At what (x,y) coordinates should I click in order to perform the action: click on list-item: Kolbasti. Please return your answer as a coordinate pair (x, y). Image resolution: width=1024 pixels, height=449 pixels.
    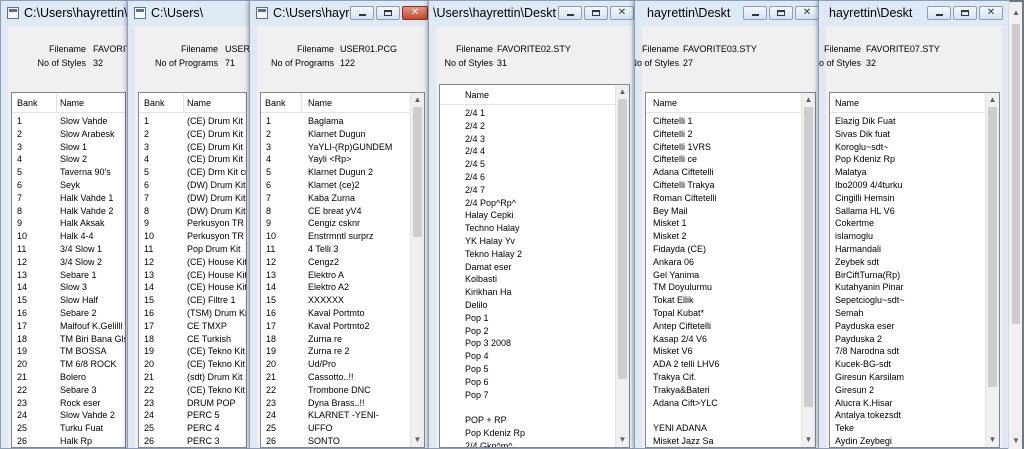
    Looking at the image, I should click on (527, 279).